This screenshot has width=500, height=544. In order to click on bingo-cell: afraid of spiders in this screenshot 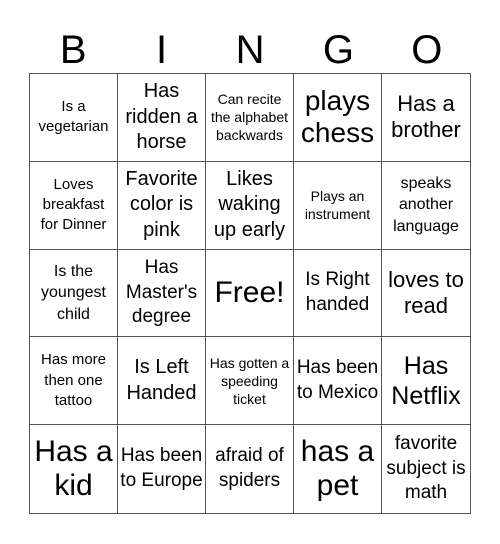, I will do `click(250, 469)`.